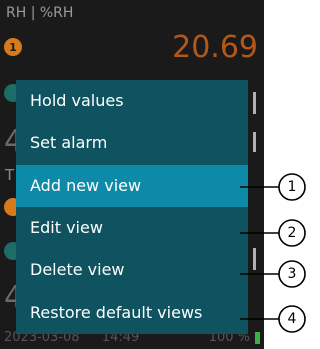 The image size is (320, 349). Describe the element at coordinates (273, 253) in the screenshot. I see `callout-overlay: 1 2 3 4` at that location.